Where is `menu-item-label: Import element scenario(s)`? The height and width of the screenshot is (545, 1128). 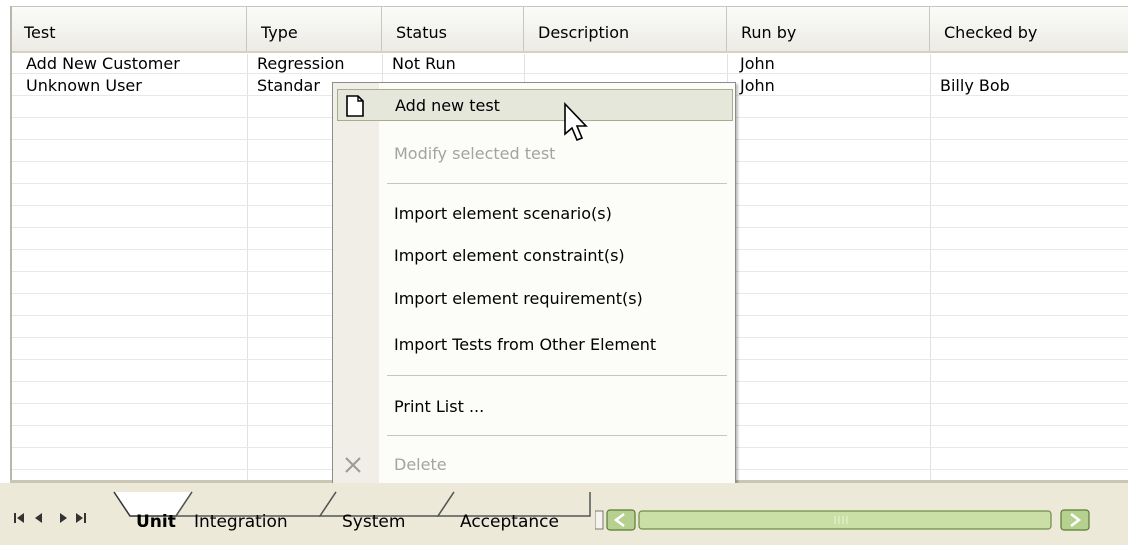 menu-item-label: Import element scenario(s) is located at coordinates (503, 213).